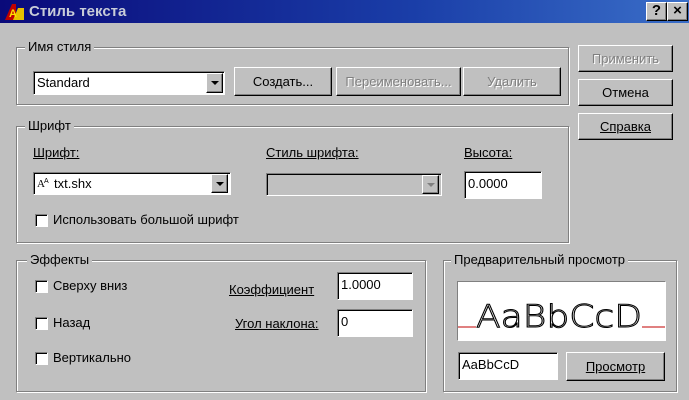 The width and height of the screenshot is (689, 400). I want to click on oblique-angle-input: 0, so click(375, 323).